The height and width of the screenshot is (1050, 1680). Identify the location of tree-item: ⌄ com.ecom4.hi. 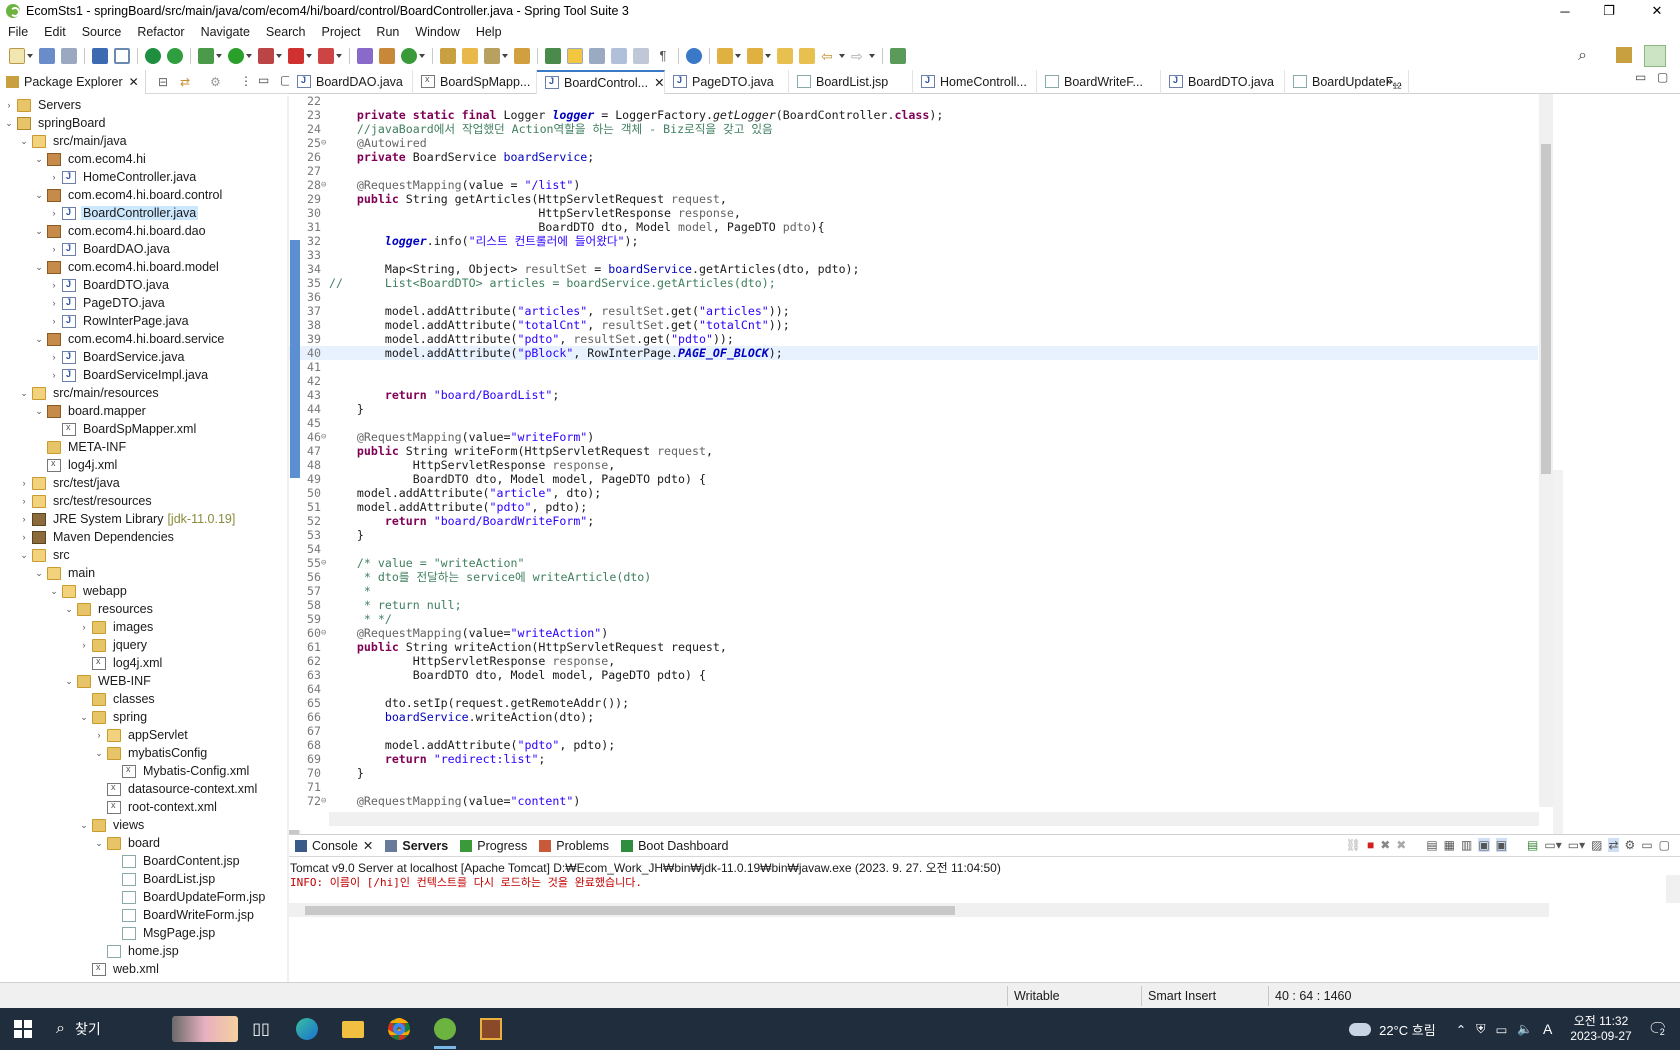
(144, 159).